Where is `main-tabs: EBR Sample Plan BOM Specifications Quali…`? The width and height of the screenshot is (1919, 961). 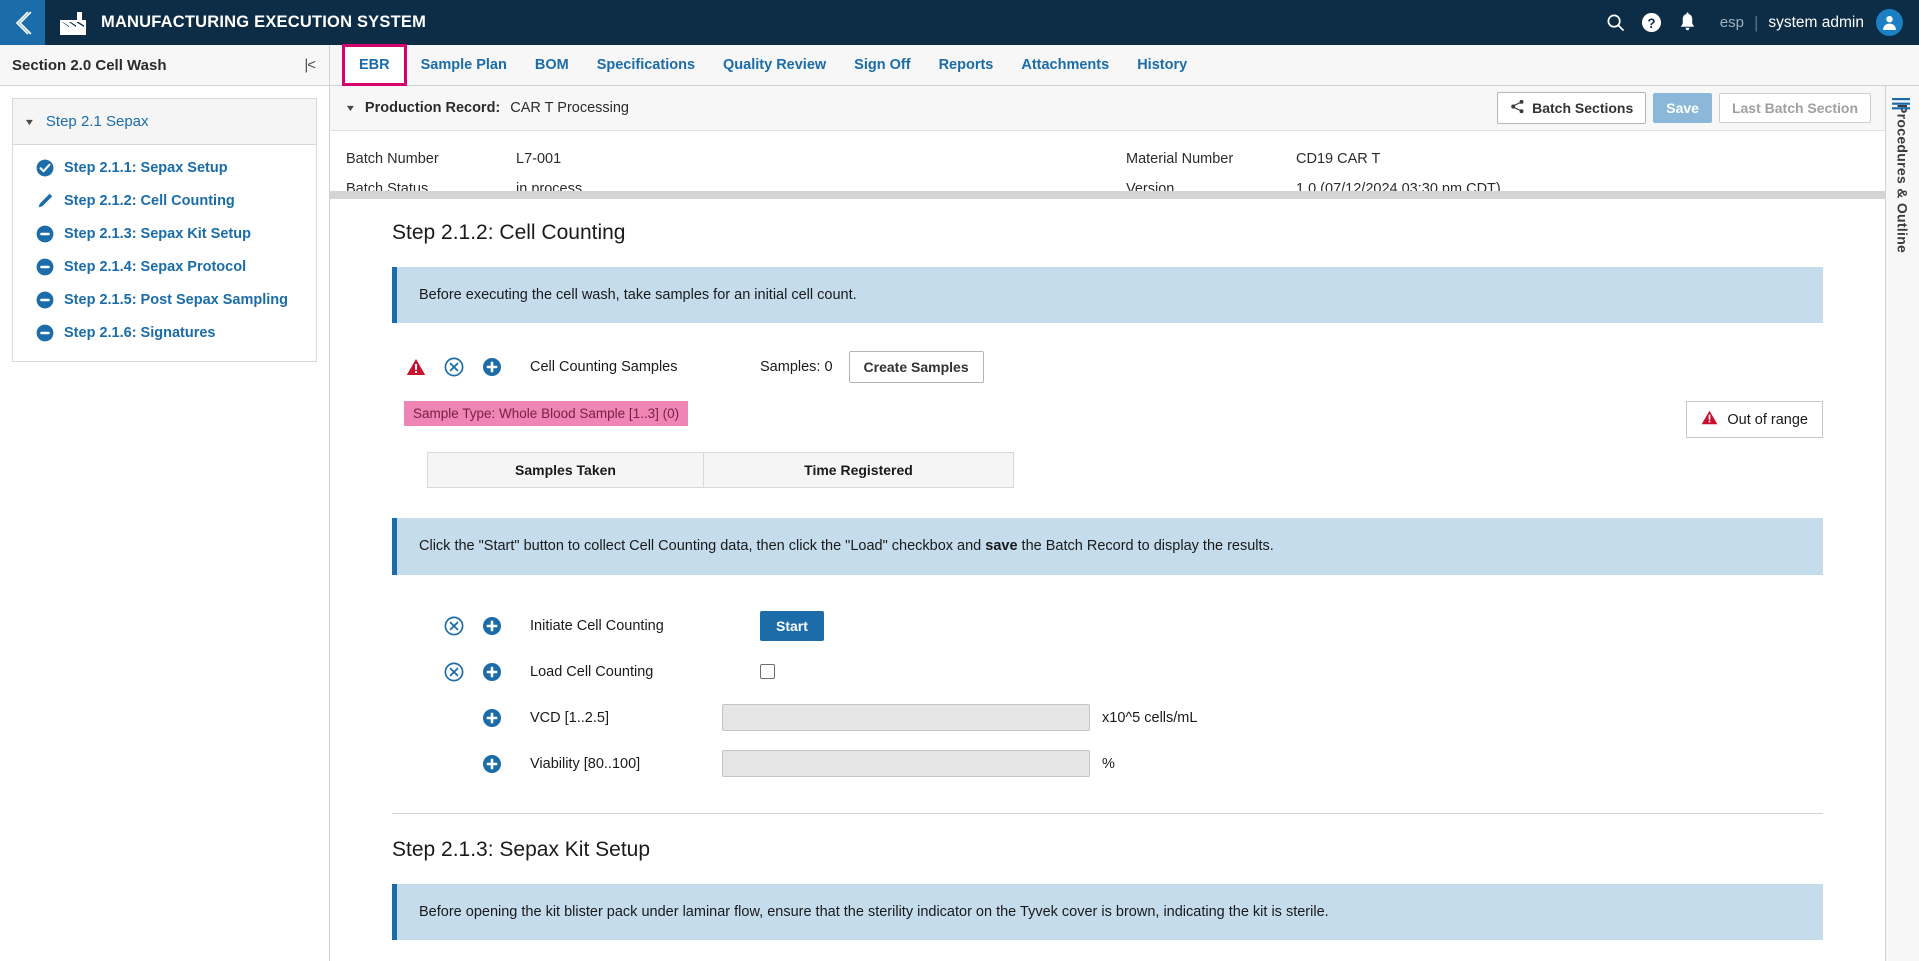
main-tabs: EBR Sample Plan BOM Specifications Quali… is located at coordinates (765, 65).